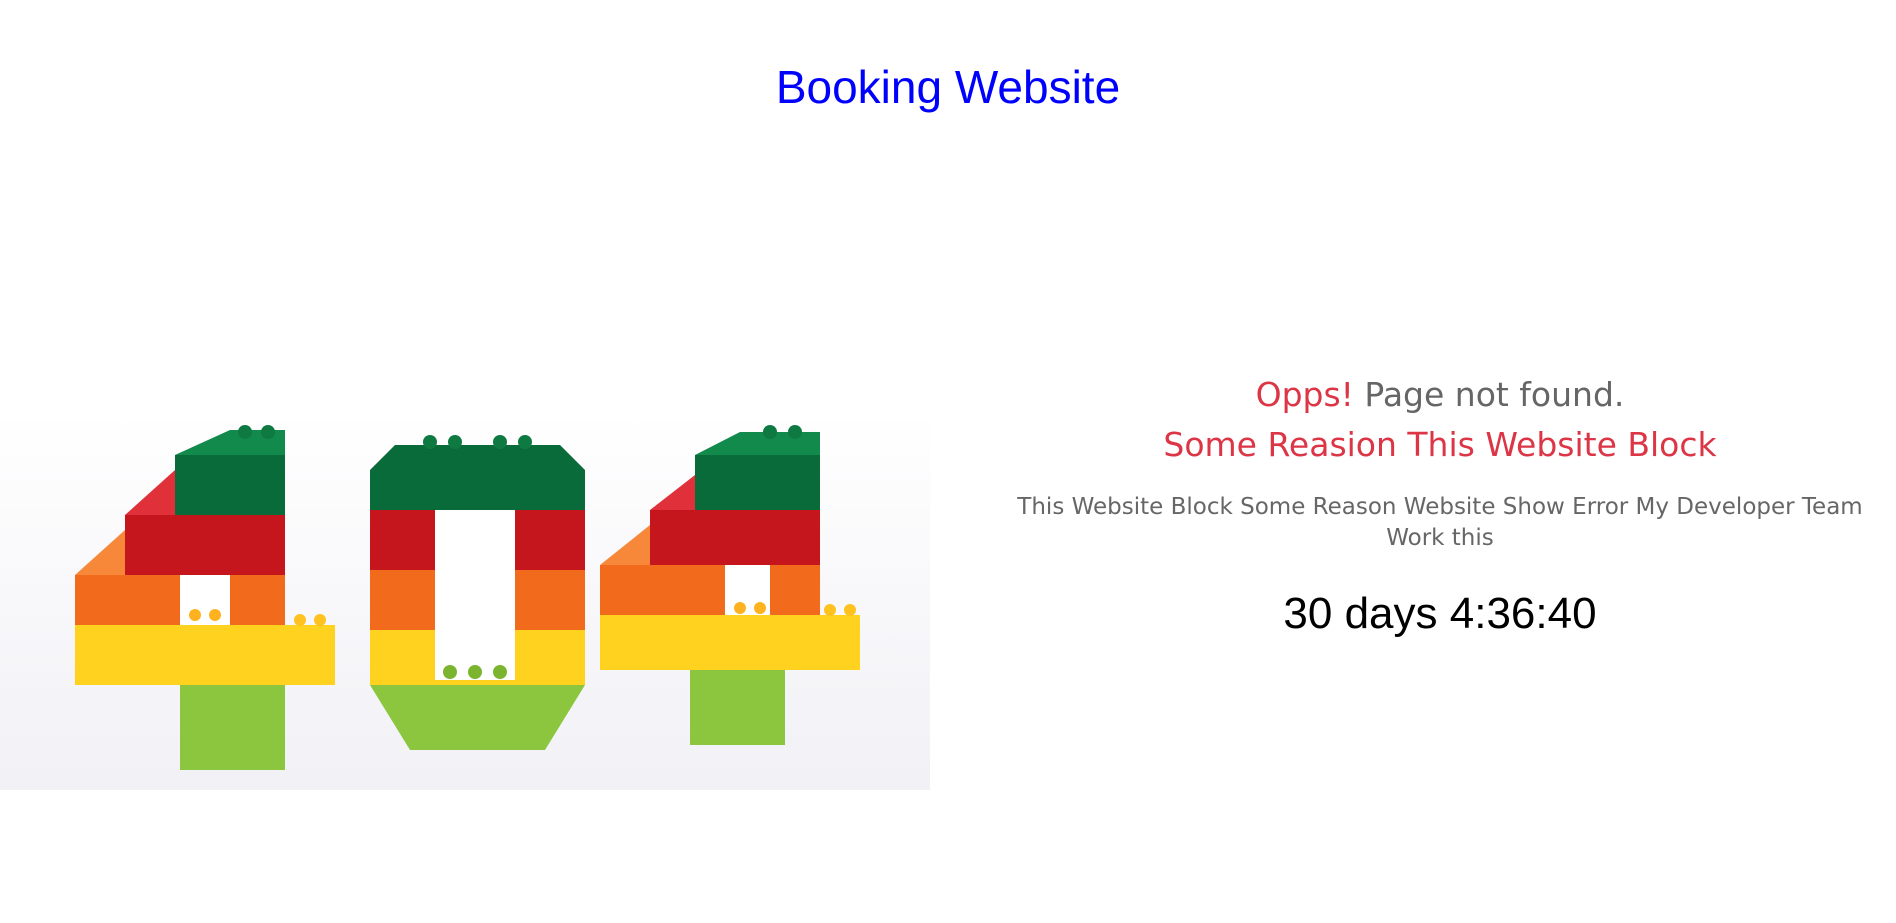 Image resolution: width=1896 pixels, height=923 pixels. Describe the element at coordinates (1440, 613) in the screenshot. I see `countdown-timer: 30 days 4:36:40` at that location.